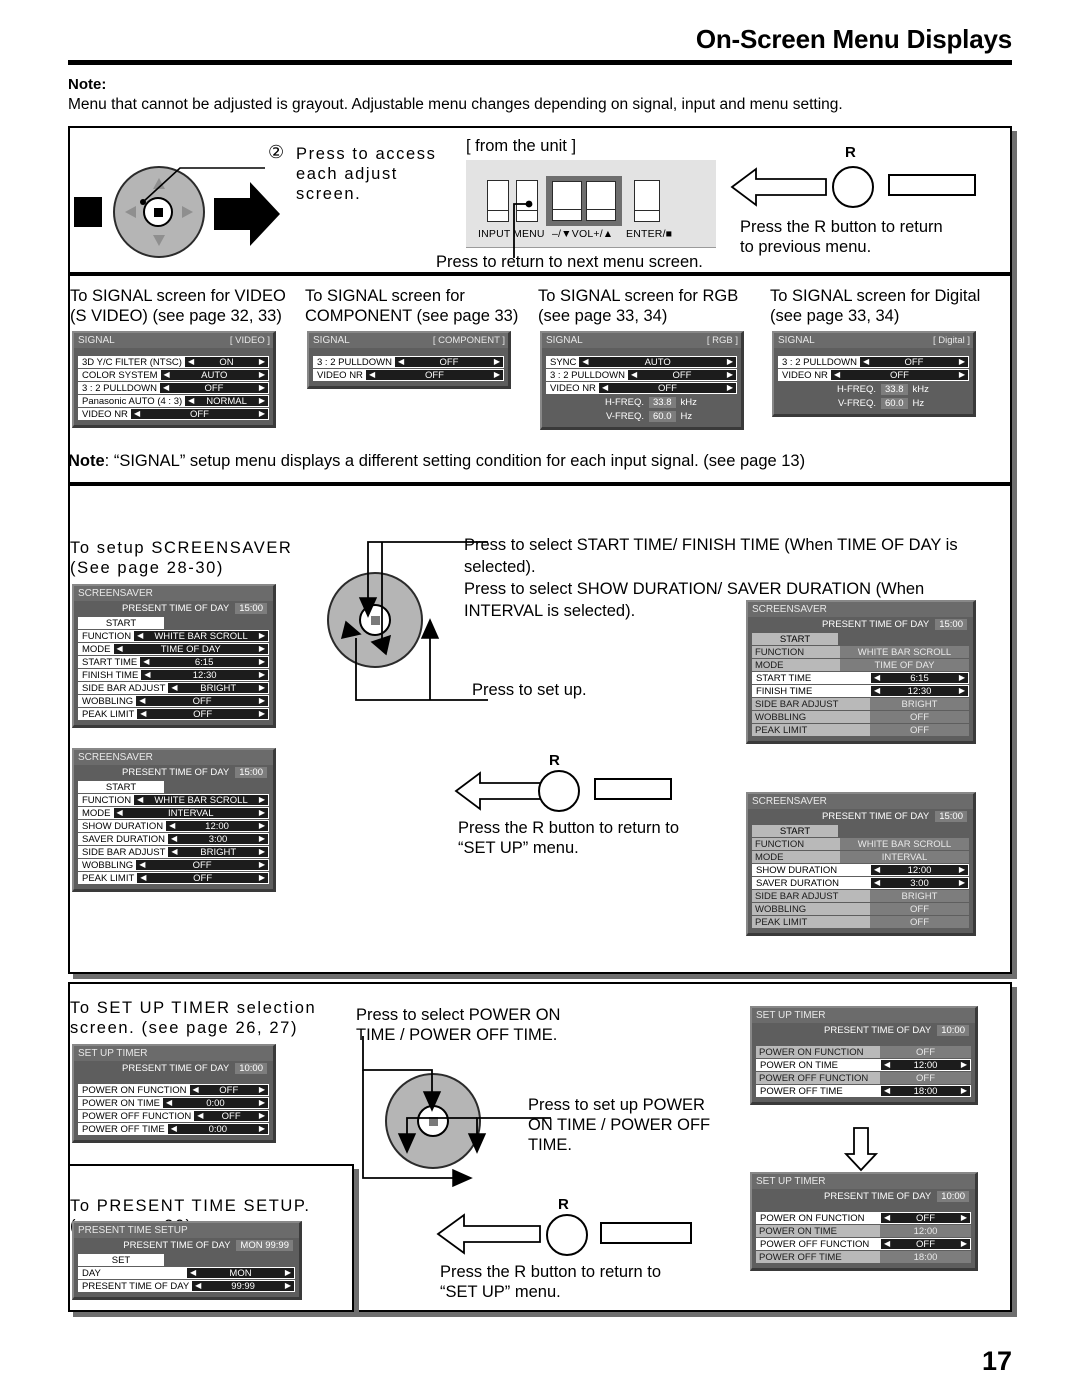  I want to click on osd-row: SYNC ◀ AUTO ▶, so click(641, 362).